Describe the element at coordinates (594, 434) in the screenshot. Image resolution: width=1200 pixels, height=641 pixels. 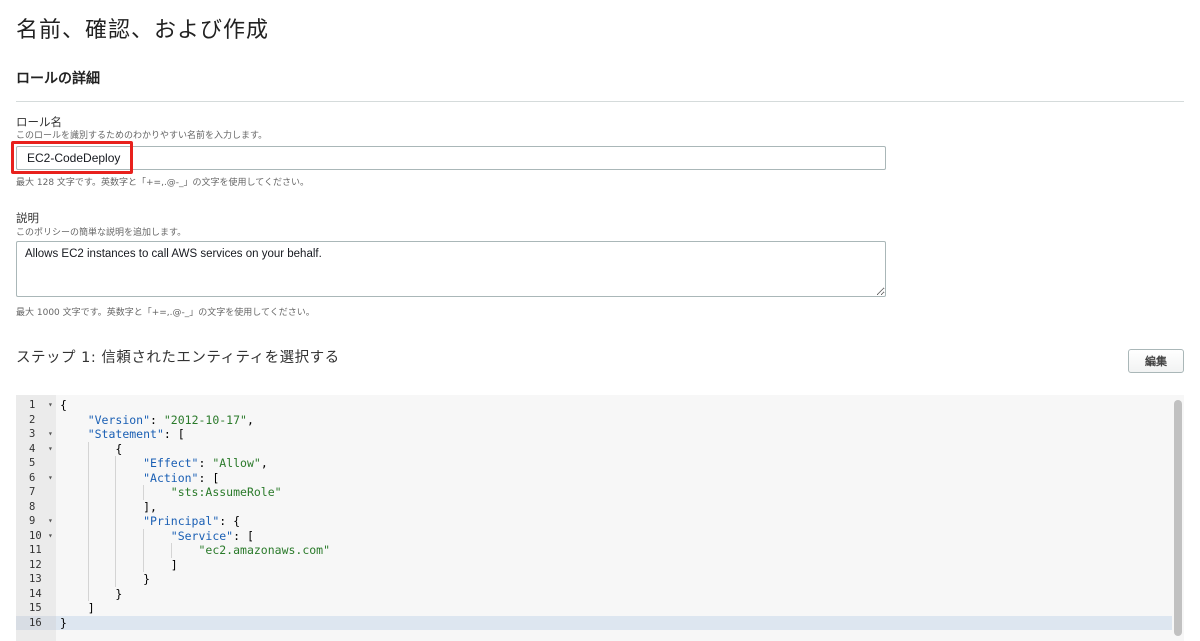
I see `code-line: 3 ▾ "Statement": [` at that location.